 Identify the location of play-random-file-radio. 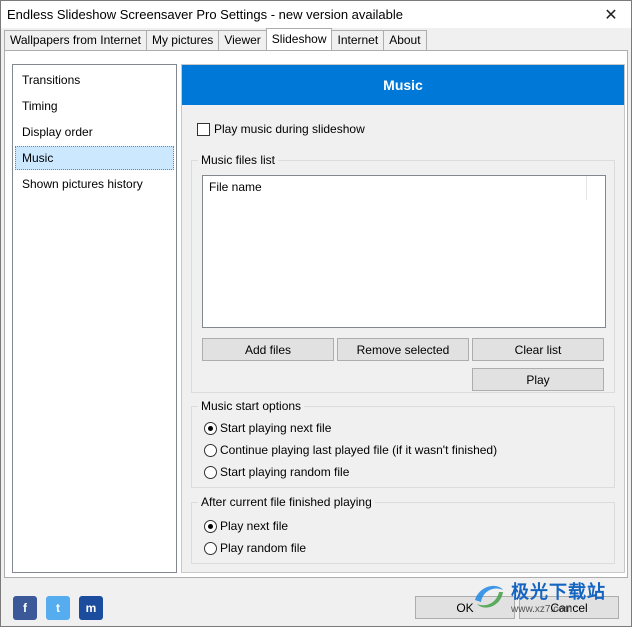
(210, 548).